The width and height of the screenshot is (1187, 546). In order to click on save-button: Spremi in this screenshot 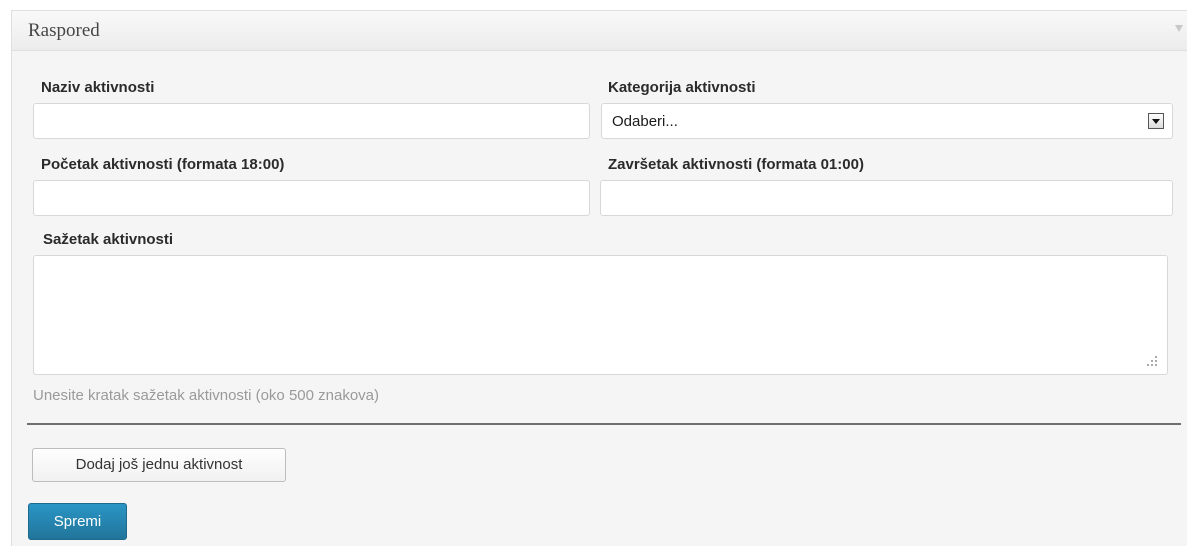, I will do `click(77, 521)`.